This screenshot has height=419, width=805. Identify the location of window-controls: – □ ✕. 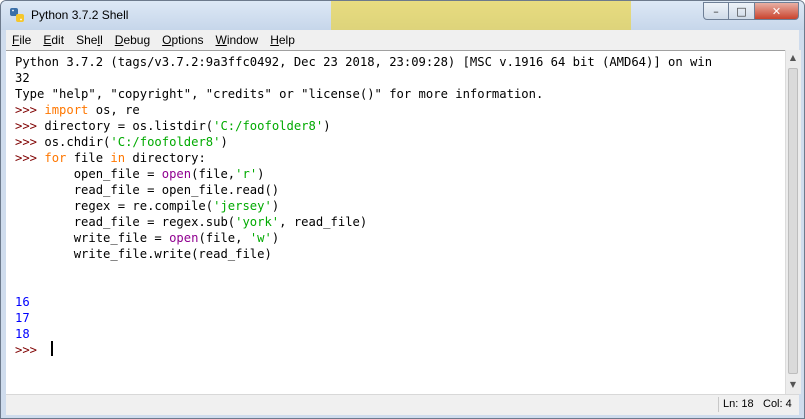
(751, 11).